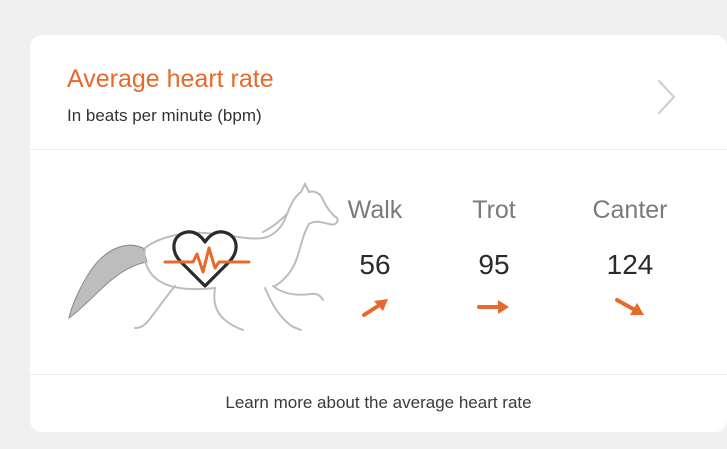 The width and height of the screenshot is (727, 449). Describe the element at coordinates (170, 79) in the screenshot. I see `card-title: Average heart rate` at that location.